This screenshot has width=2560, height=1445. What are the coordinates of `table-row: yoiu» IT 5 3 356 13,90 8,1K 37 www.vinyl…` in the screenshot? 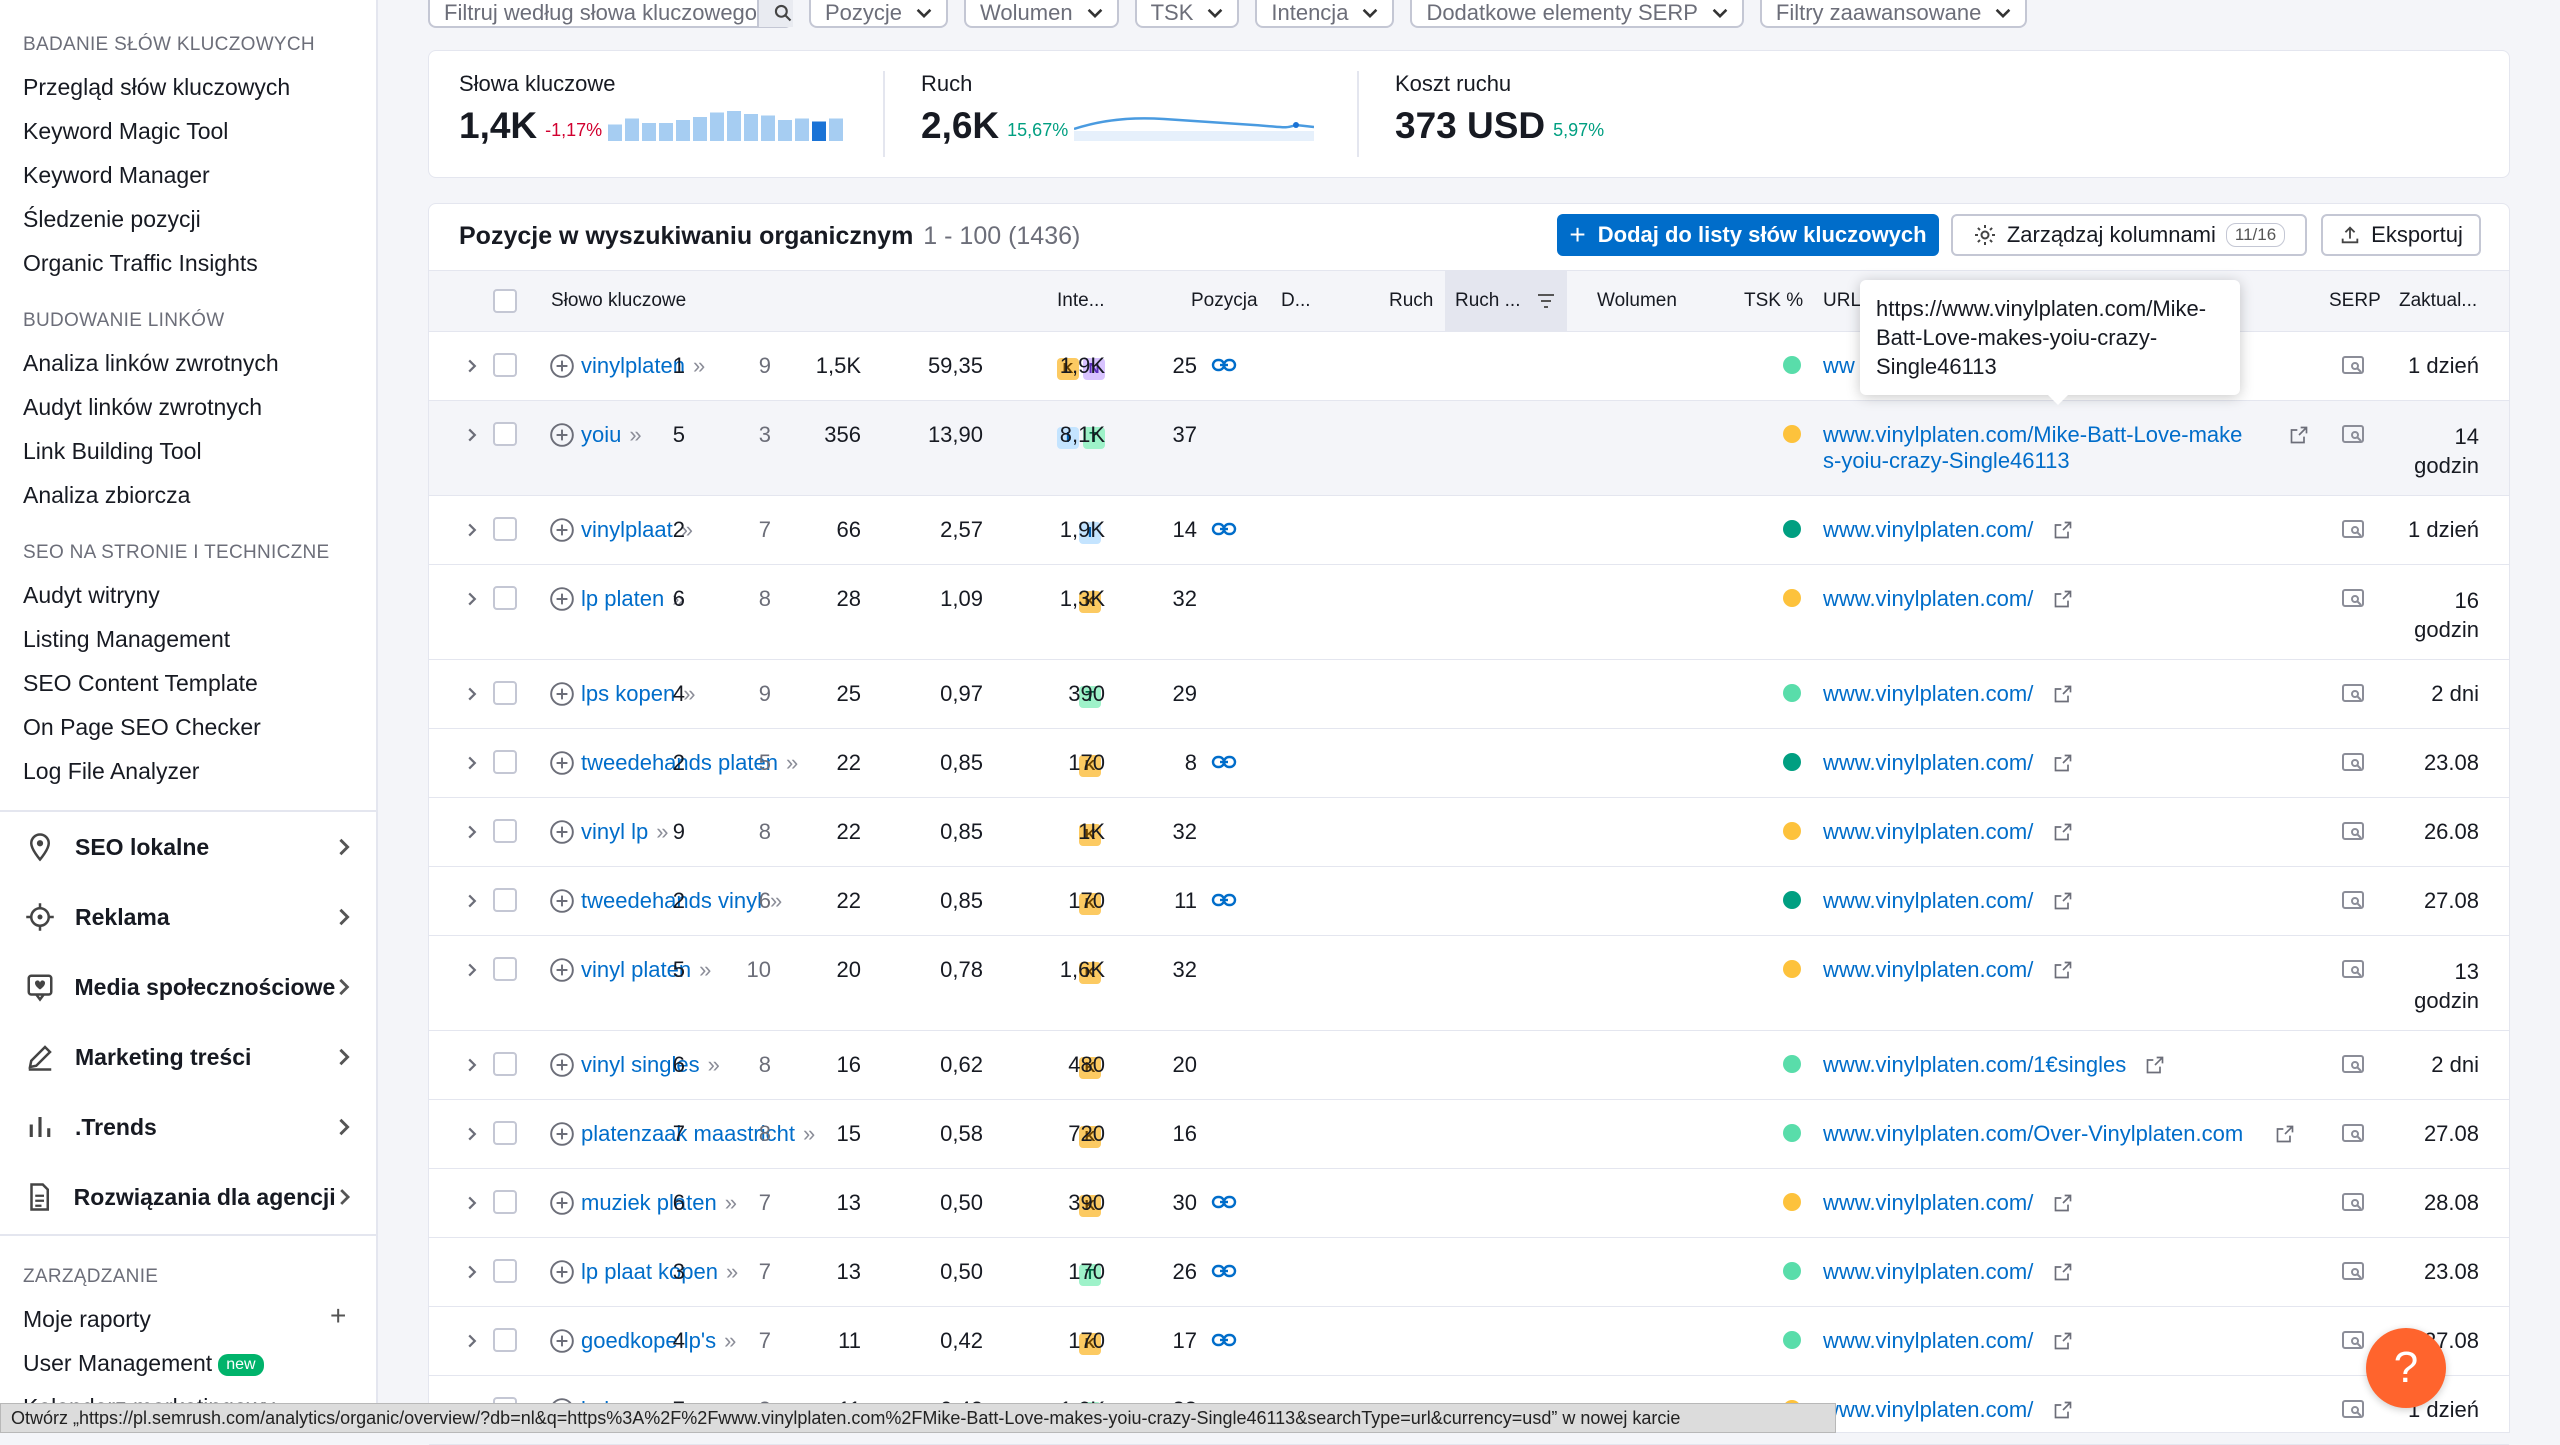 It's located at (1469, 448).